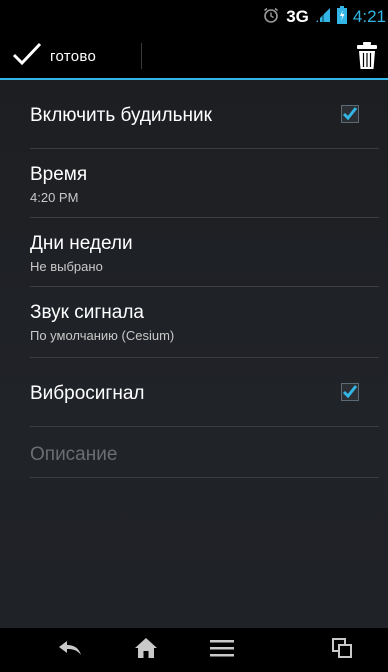 The image size is (388, 672). I want to click on navigation-bar, so click(194, 650).